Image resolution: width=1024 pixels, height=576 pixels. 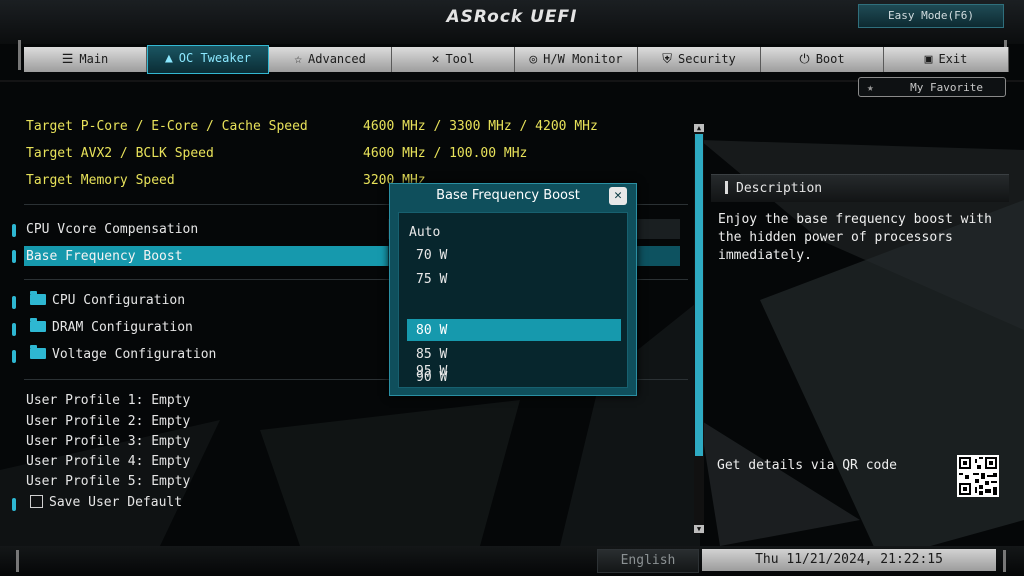 What do you see at coordinates (445, 153) in the screenshot?
I see `info-value-avx2-bclk: 4600 MHz / 100.00 MHz` at bounding box center [445, 153].